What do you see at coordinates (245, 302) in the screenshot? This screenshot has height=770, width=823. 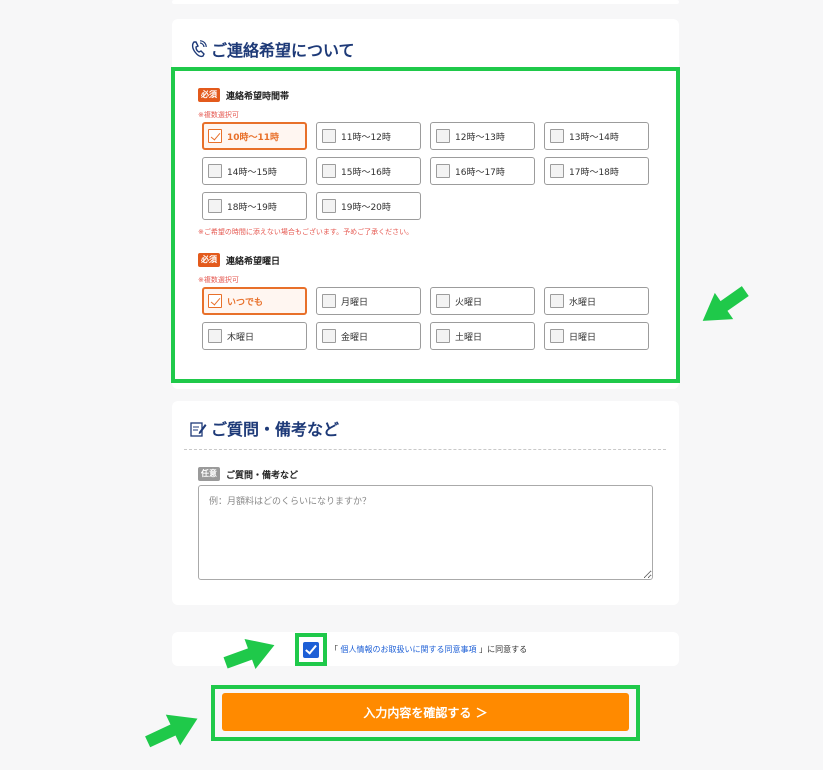 I see `weekday-option-label: いつでも` at bounding box center [245, 302].